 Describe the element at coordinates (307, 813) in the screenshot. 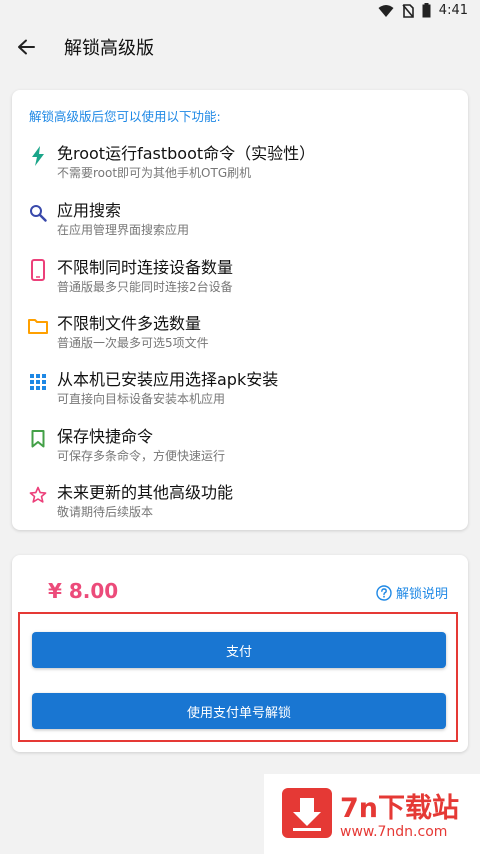

I see `download-logo-icon` at that location.